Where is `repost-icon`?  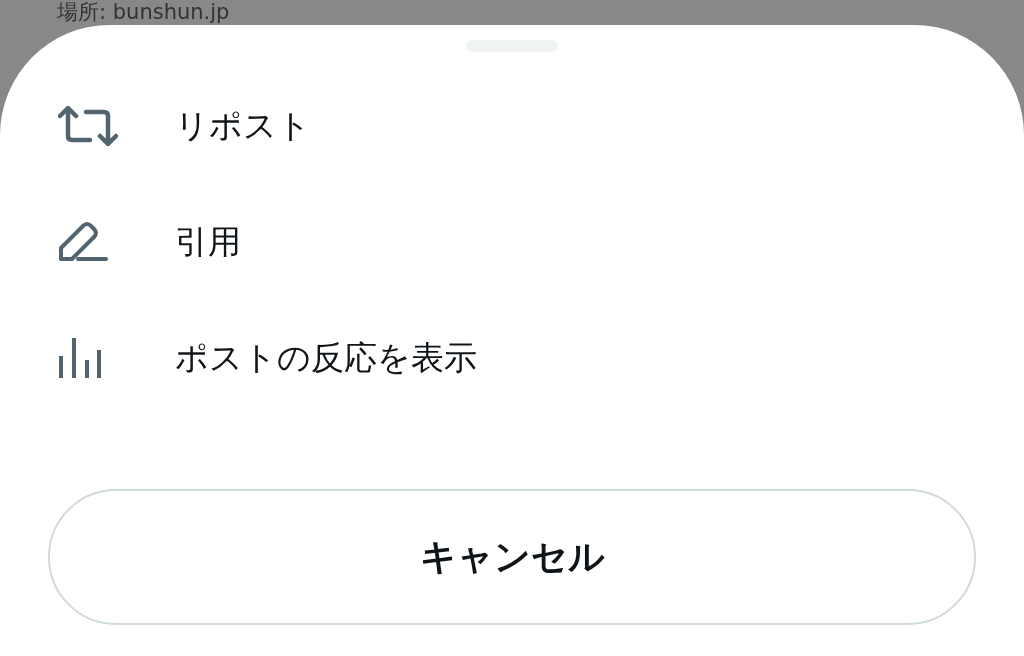 repost-icon is located at coordinates (88, 126).